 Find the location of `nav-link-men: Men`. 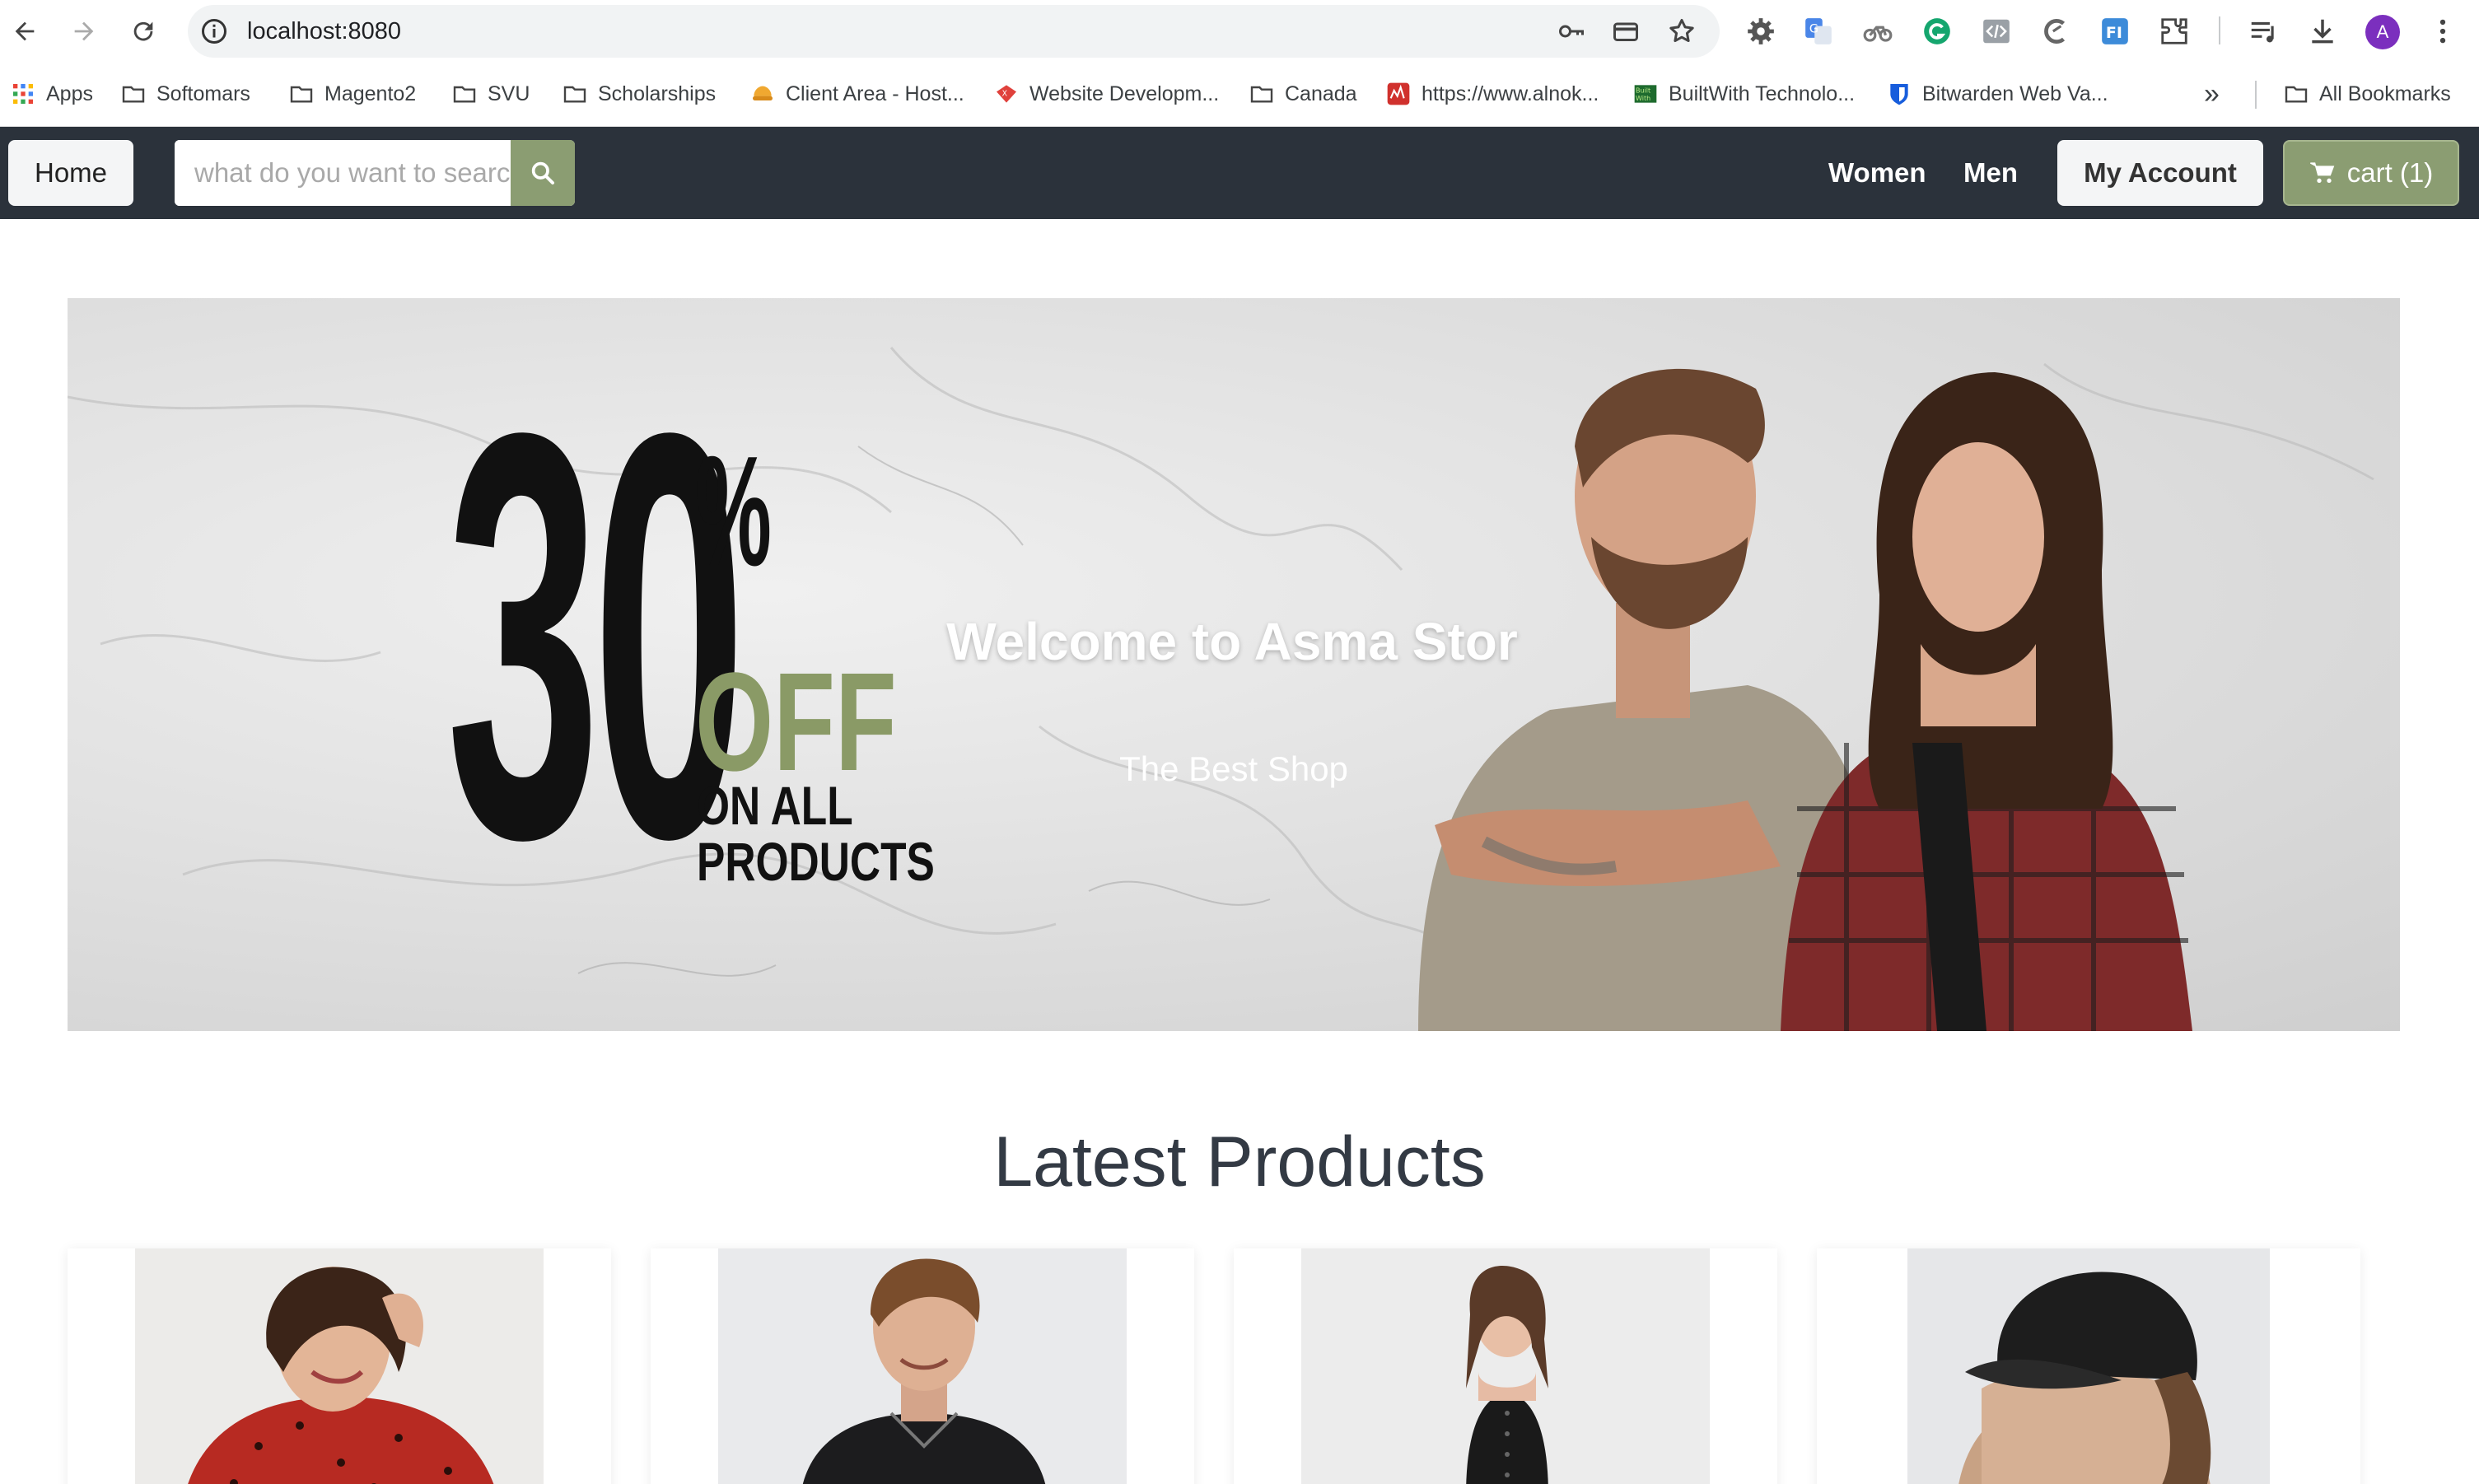

nav-link-men: Men is located at coordinates (1990, 173).